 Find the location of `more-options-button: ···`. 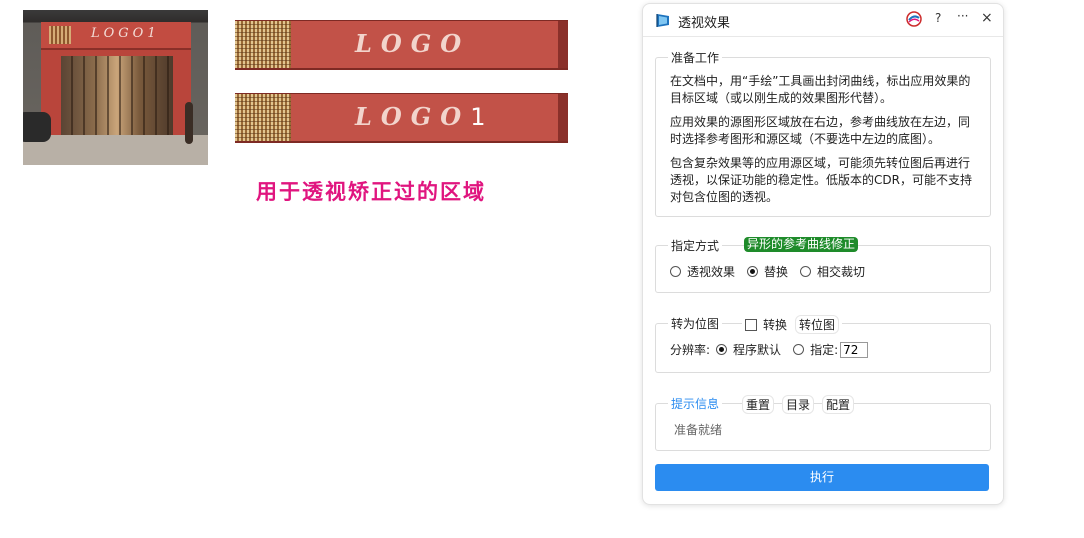

more-options-button: ··· is located at coordinates (962, 16).